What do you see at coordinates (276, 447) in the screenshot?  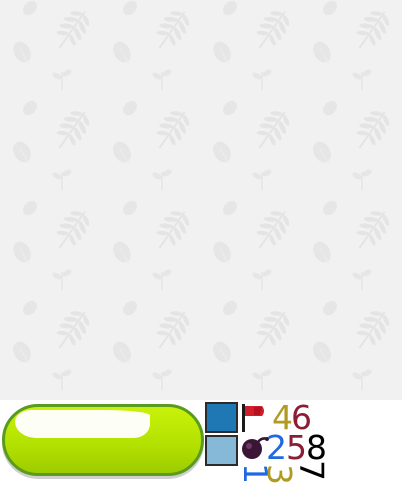 I see `digit-2: 2` at bounding box center [276, 447].